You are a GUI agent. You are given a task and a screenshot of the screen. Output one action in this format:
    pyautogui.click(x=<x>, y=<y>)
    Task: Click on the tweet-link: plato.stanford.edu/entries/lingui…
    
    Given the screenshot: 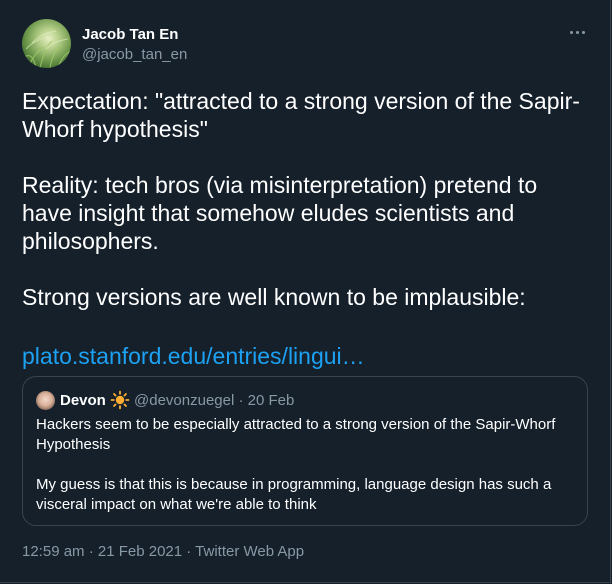 What is the action you would take?
    pyautogui.click(x=193, y=356)
    